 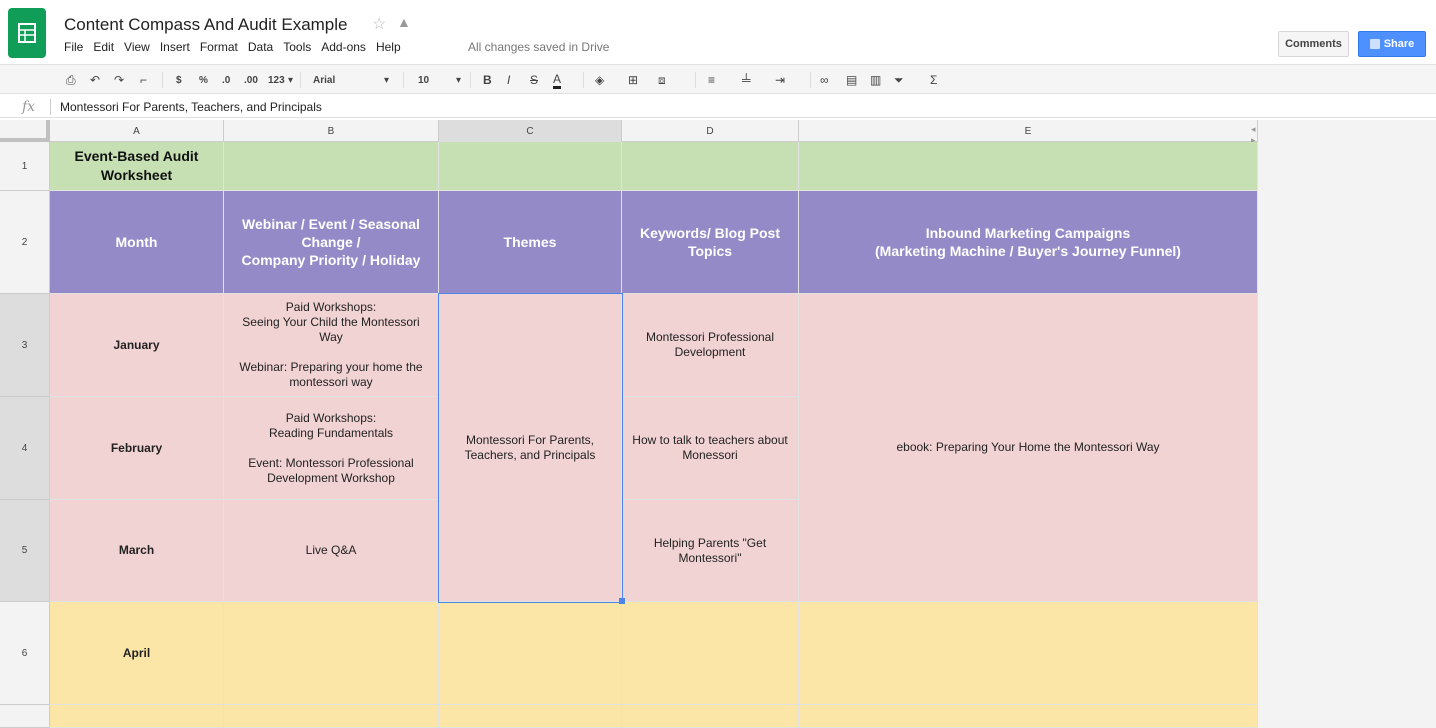 What do you see at coordinates (711, 80) in the screenshot?
I see `horizontal-align-icon: ≡` at bounding box center [711, 80].